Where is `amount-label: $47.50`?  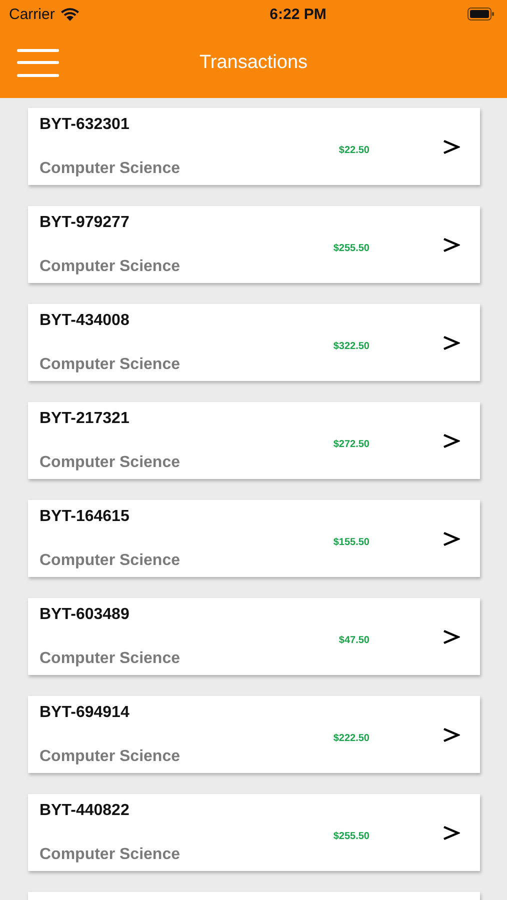 amount-label: $47.50 is located at coordinates (354, 640).